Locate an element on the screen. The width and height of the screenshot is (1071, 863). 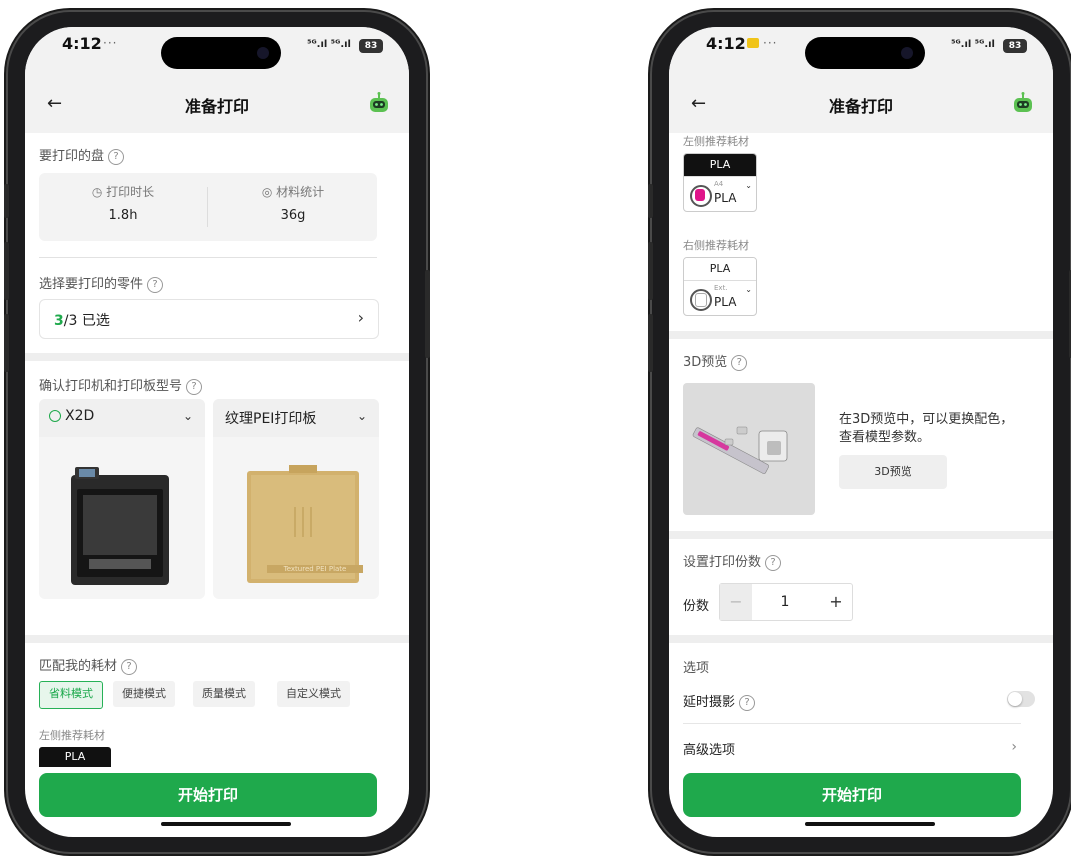
plate-stats: ◷ 打印时长 1.8h ◎ 材料统计 36g is located at coordinates (208, 207).